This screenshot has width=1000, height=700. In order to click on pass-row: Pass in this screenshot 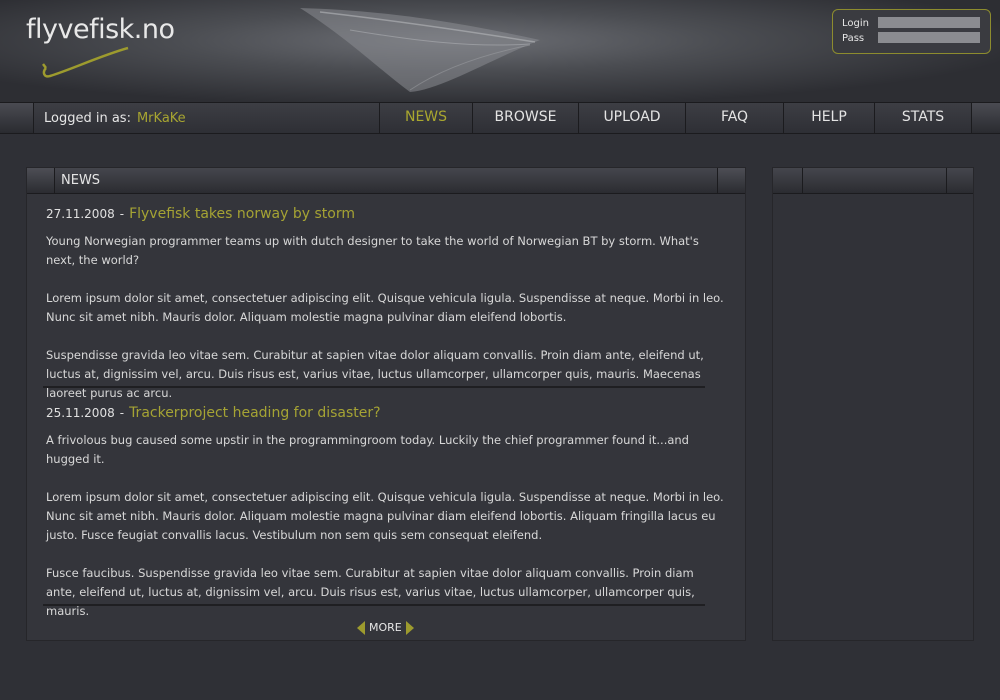, I will do `click(911, 38)`.